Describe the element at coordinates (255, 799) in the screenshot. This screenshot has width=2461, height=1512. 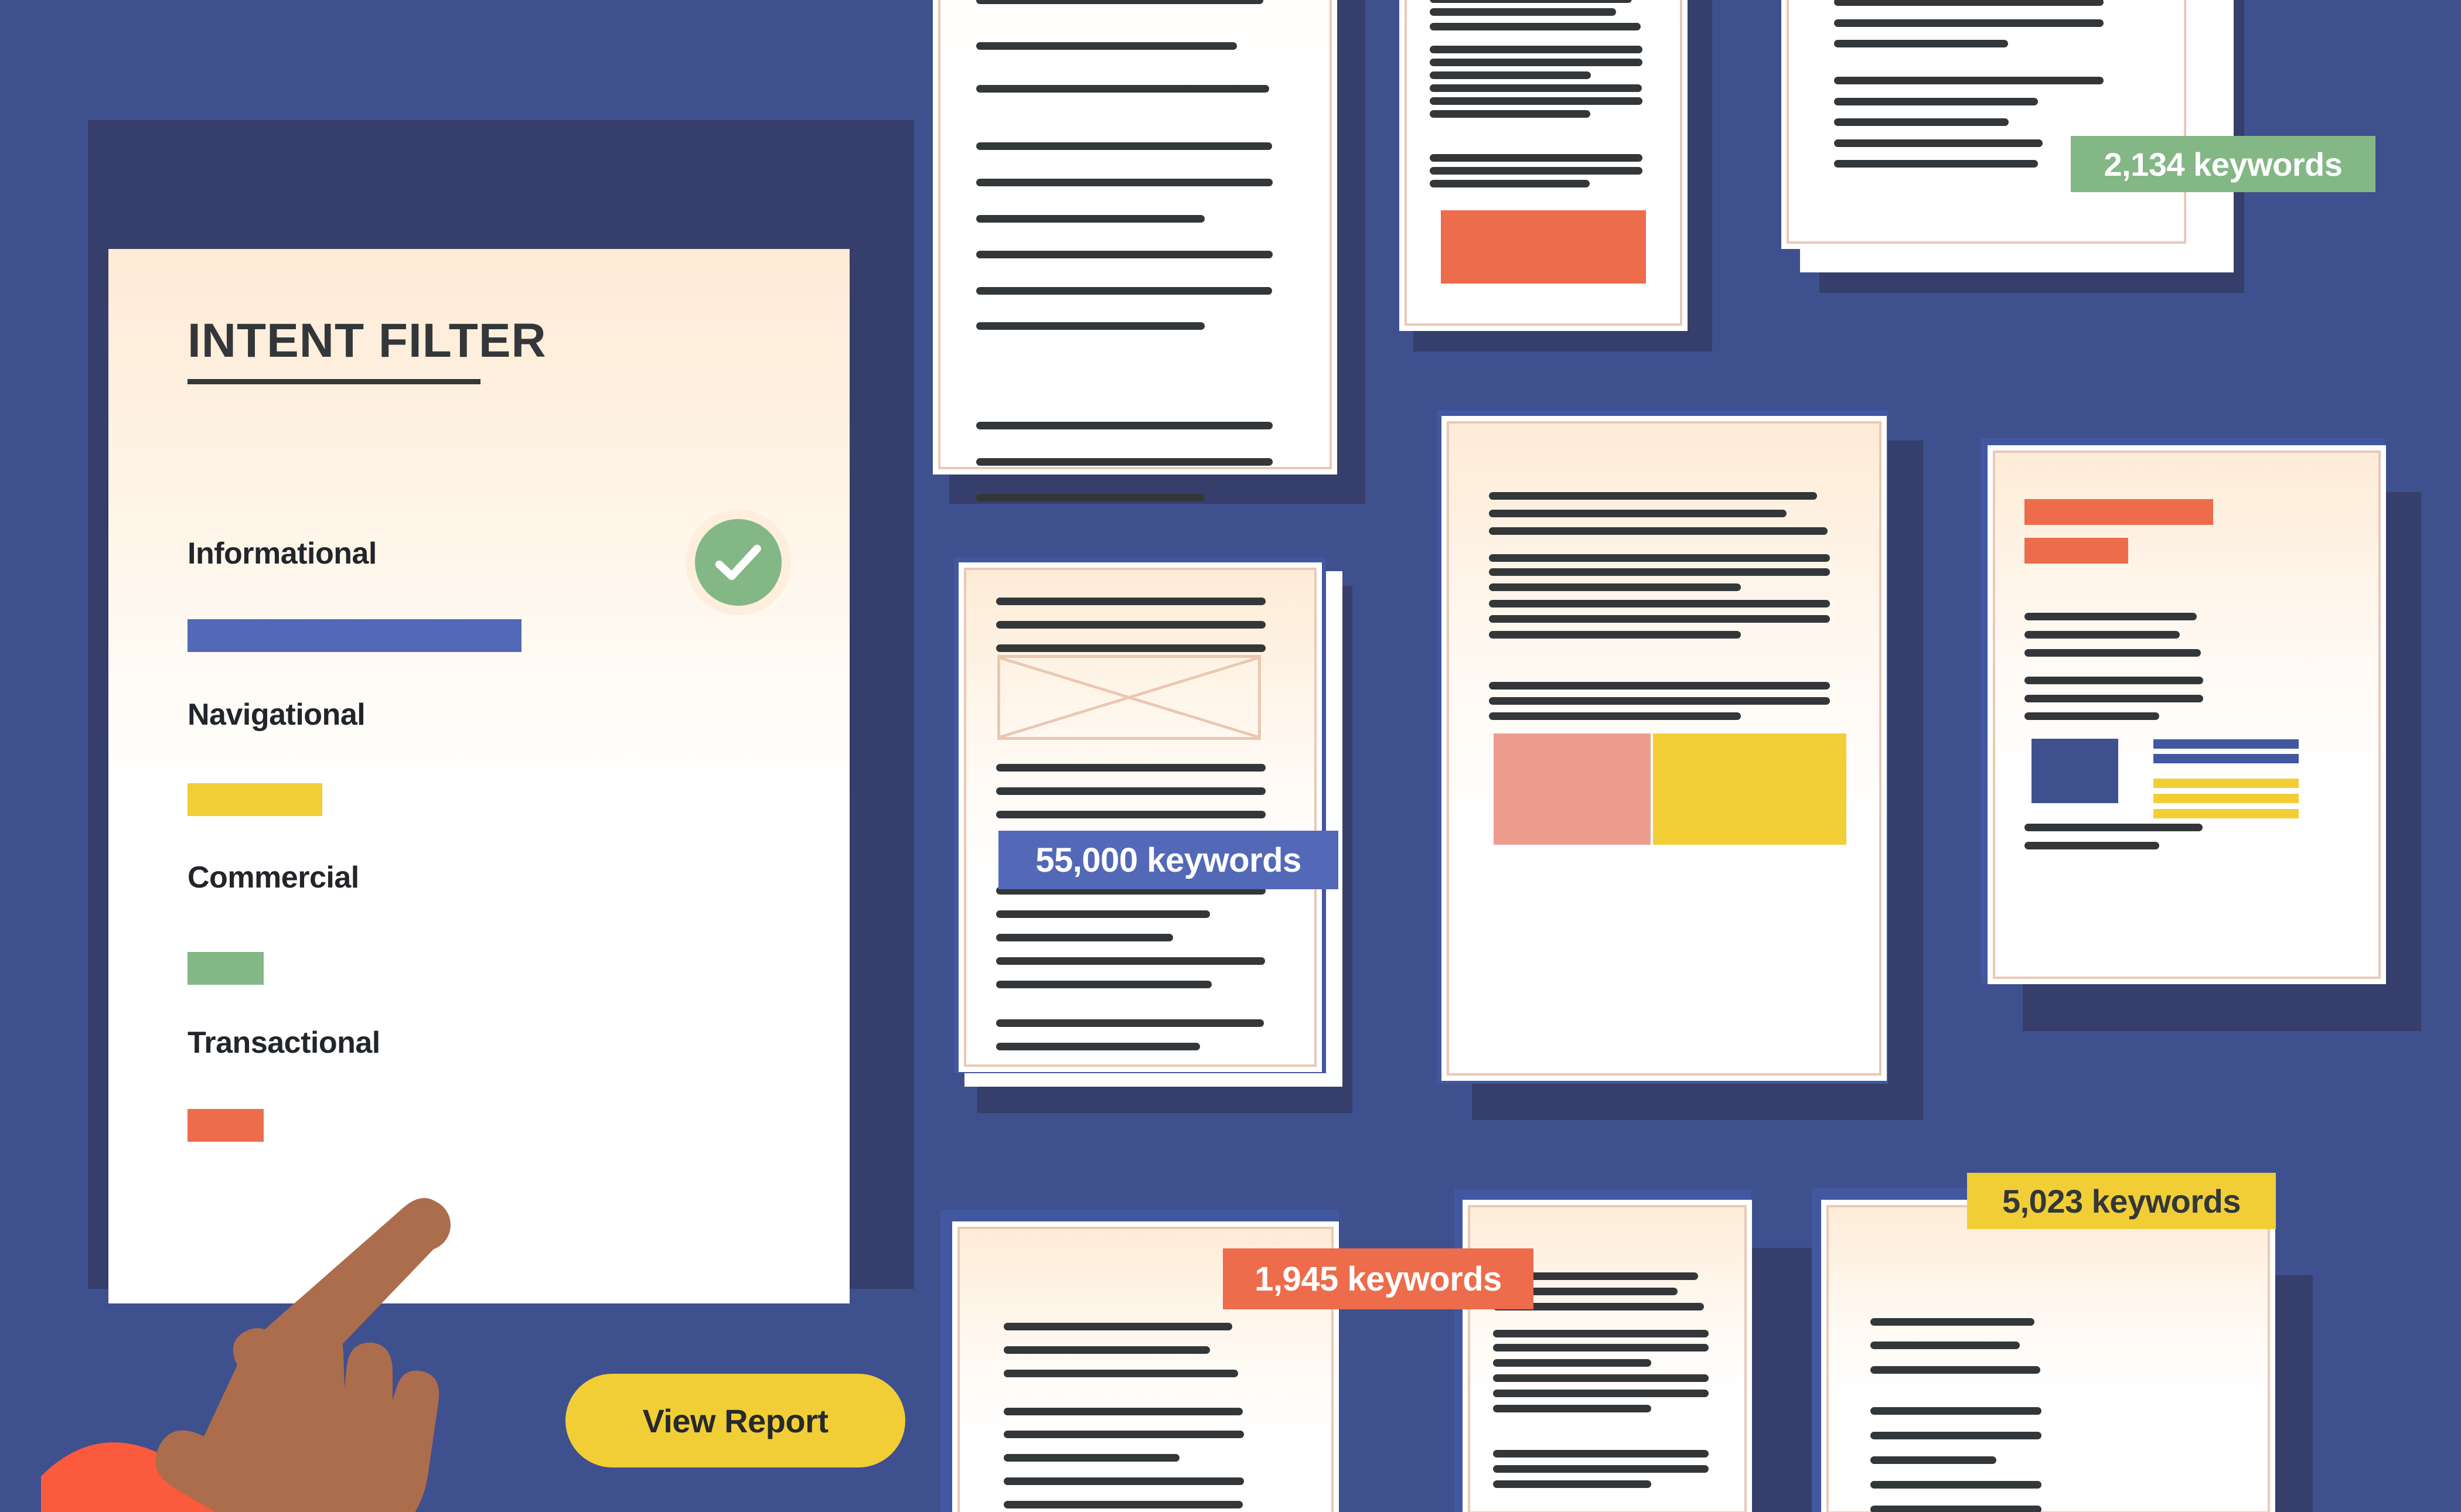
I see `intent-bar-navigational` at that location.